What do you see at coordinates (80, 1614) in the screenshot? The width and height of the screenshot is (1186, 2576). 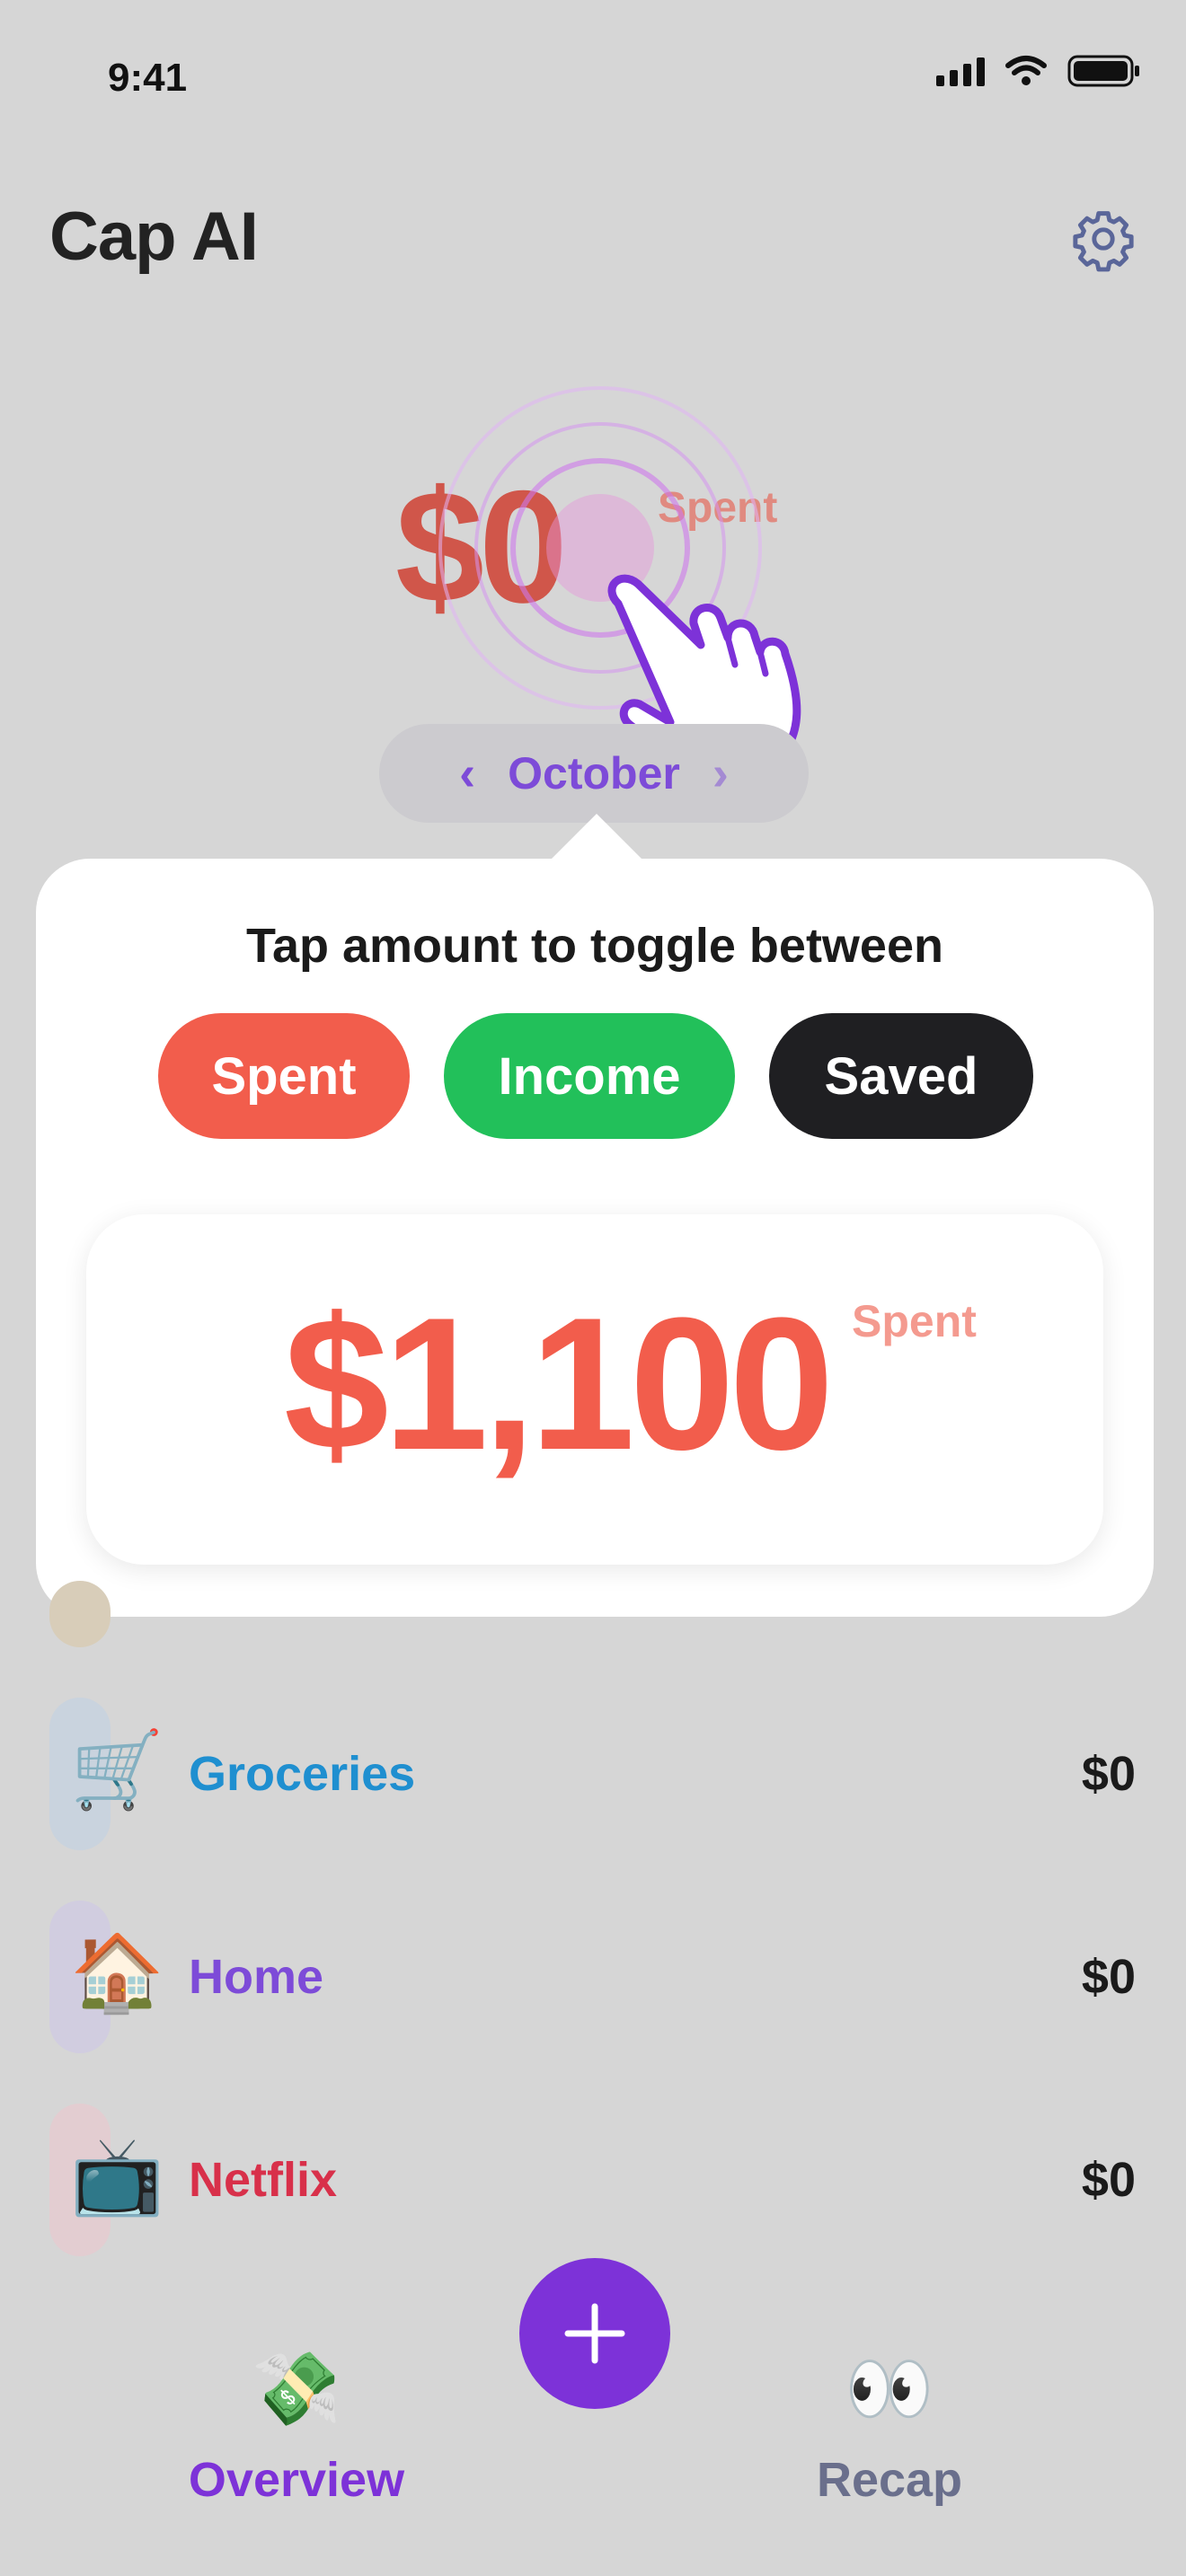 I see `category-pill-hidden` at bounding box center [80, 1614].